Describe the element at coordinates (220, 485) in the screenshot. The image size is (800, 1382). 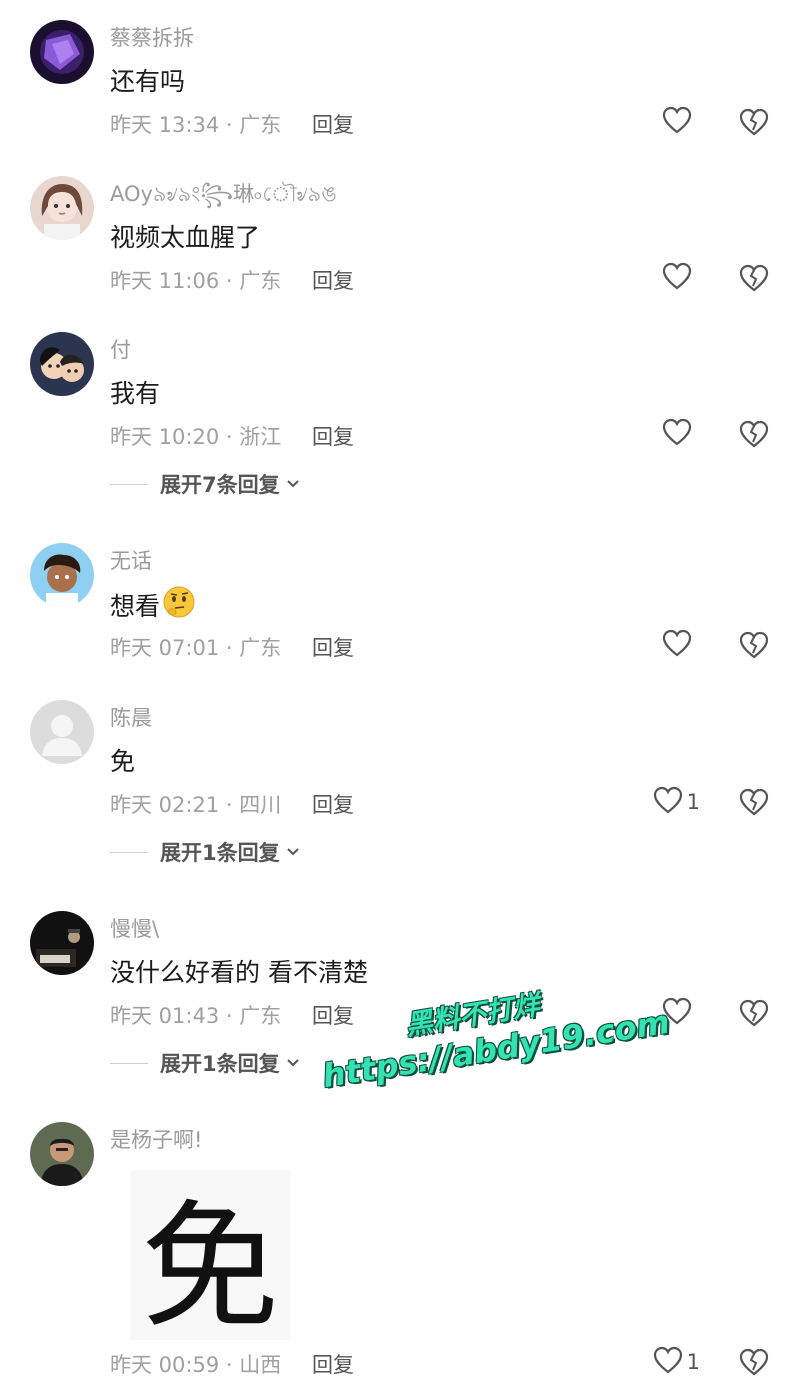
I see `expand-replies-label: 展开7条回复` at that location.